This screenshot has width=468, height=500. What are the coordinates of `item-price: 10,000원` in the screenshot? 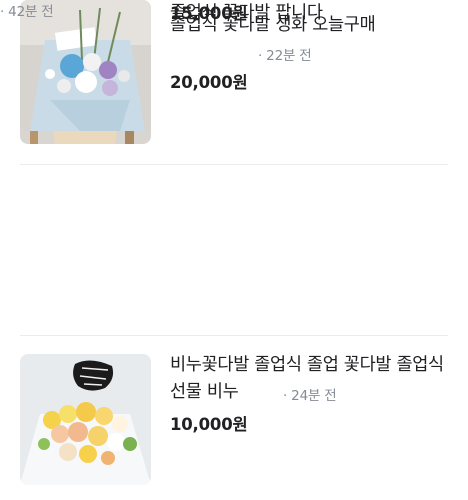 It's located at (209, 424).